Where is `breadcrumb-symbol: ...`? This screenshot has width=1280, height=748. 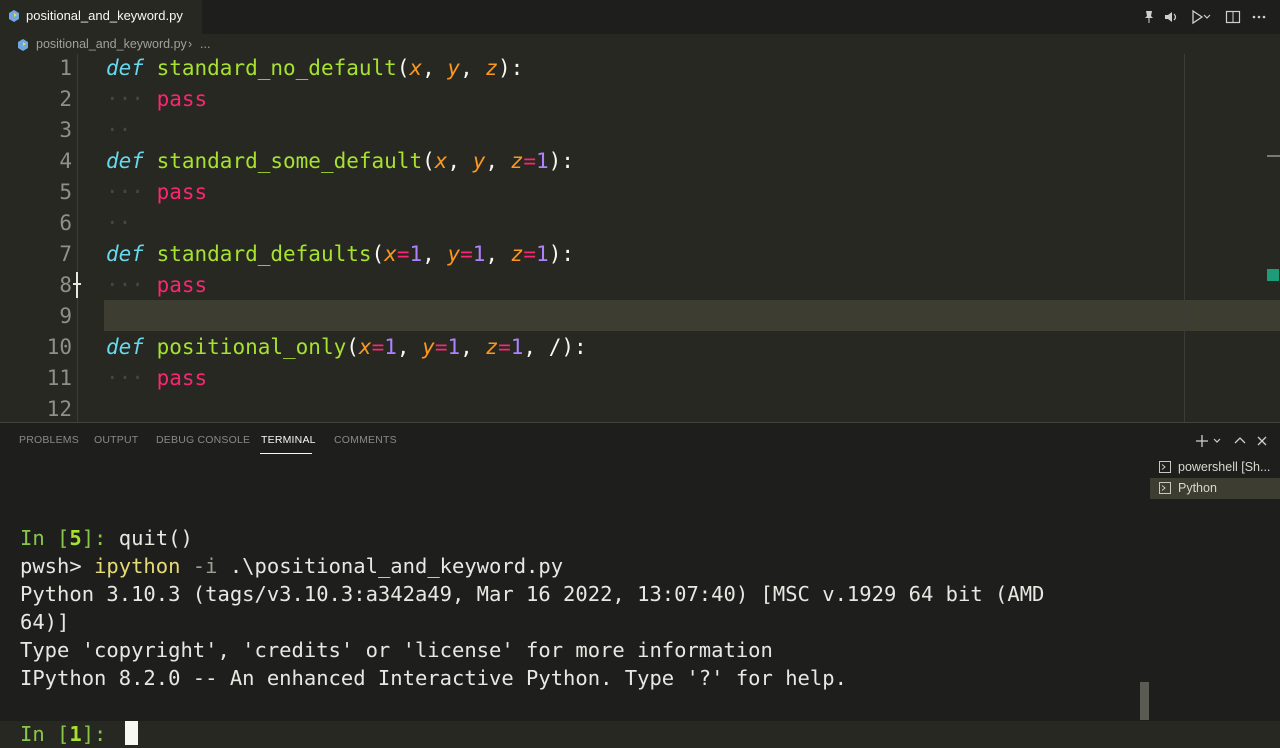
breadcrumb-symbol: ... is located at coordinates (205, 44).